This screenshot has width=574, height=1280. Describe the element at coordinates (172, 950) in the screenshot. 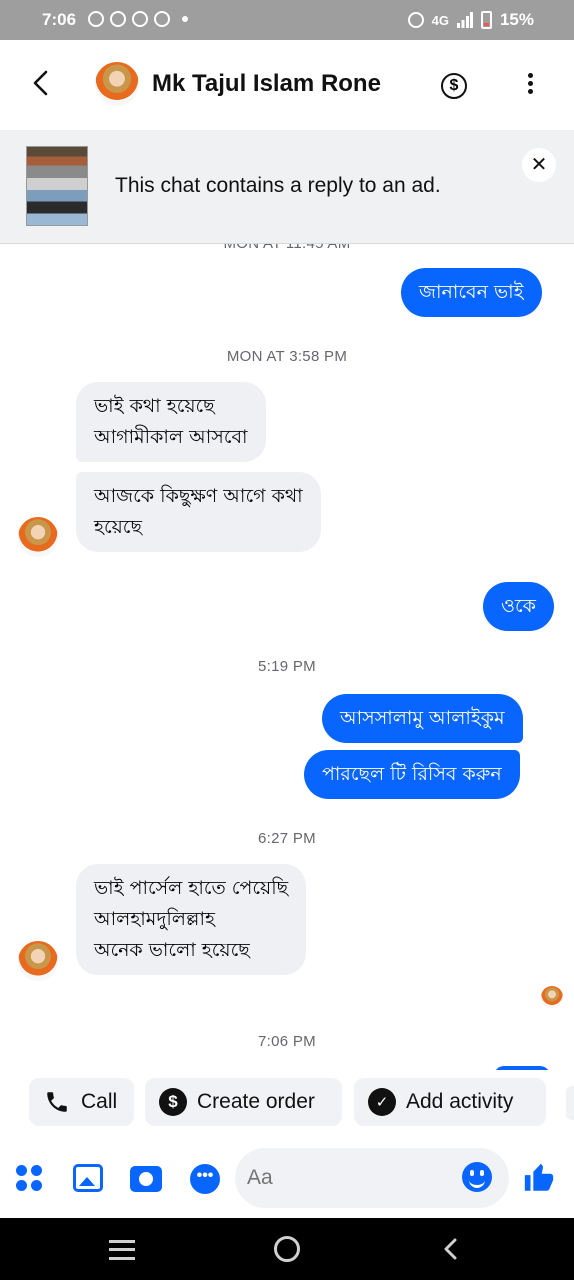

I see `message-line: অনেক ভালো হয়েছে` at that location.